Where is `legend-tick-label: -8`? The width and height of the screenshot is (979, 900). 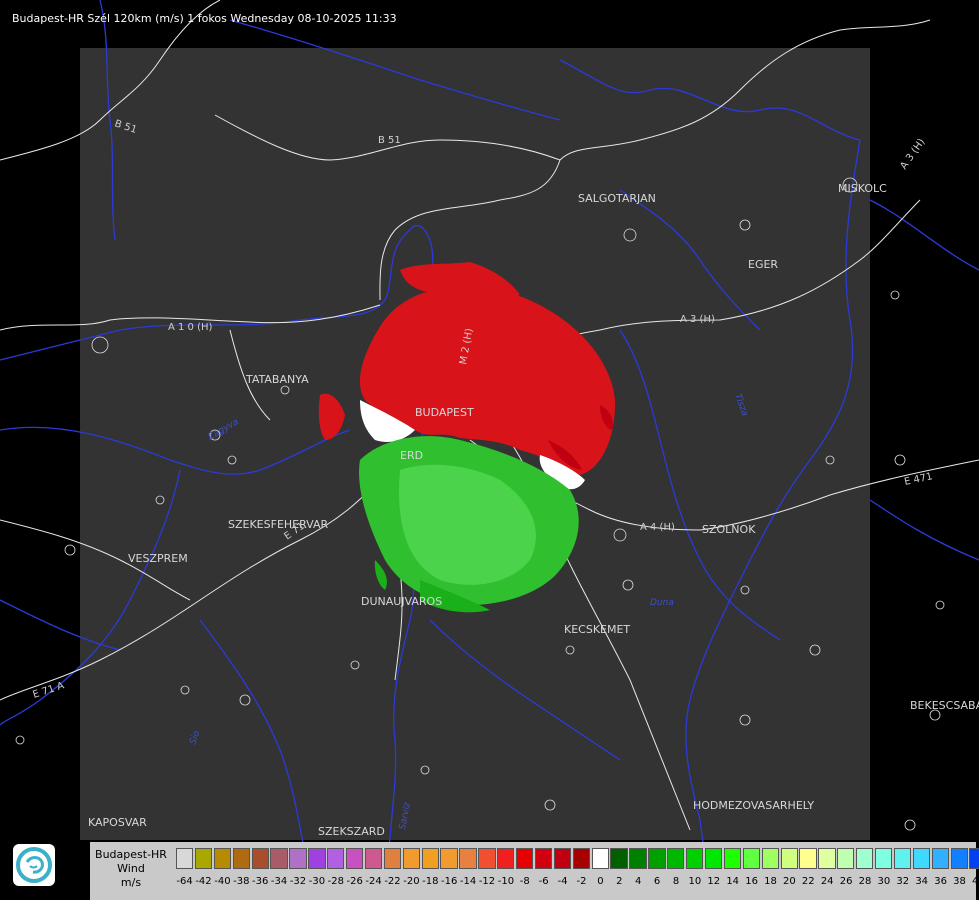
legend-tick-label: -8 is located at coordinates (524, 881).